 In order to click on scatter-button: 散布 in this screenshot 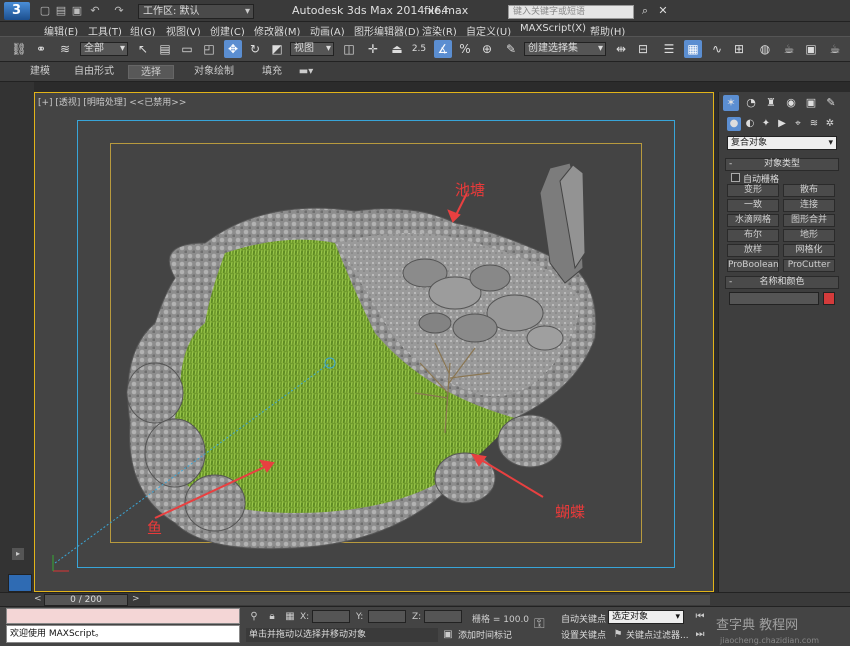, I will do `click(809, 190)`.